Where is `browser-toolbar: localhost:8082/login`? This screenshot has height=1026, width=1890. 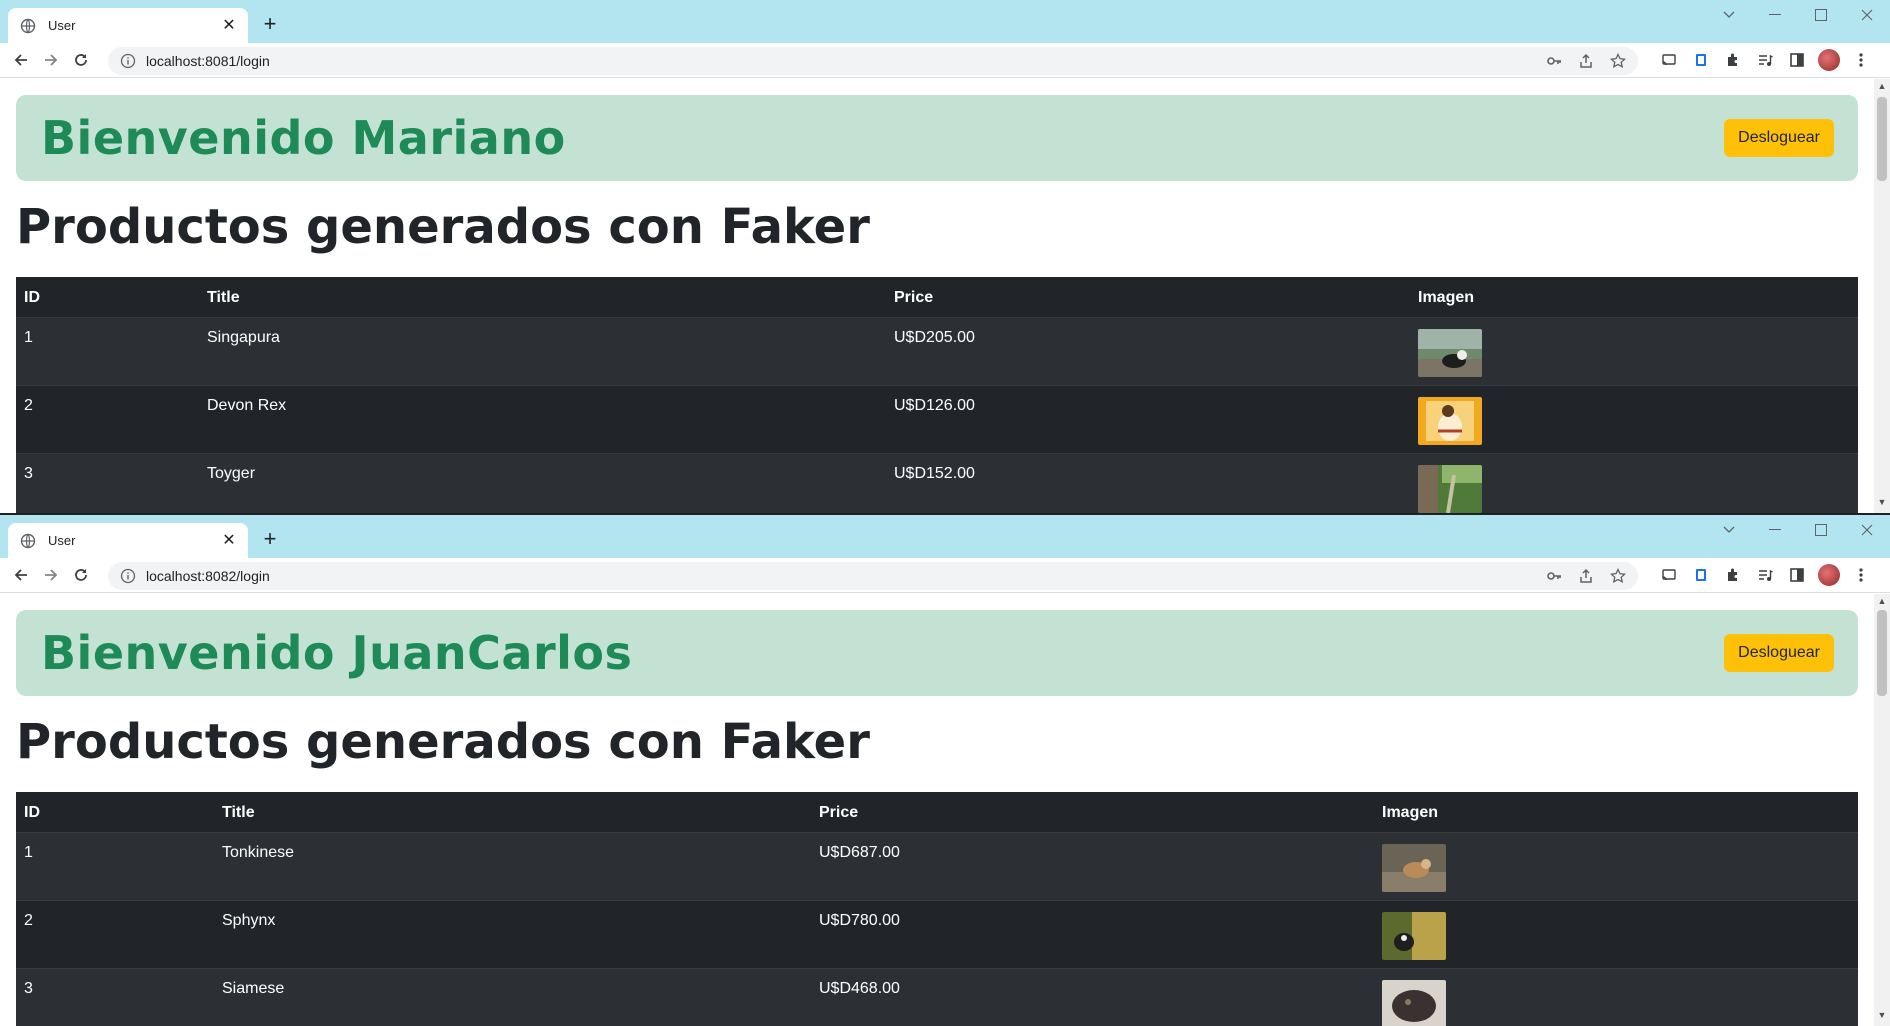 browser-toolbar: localhost:8082/login is located at coordinates (945, 575).